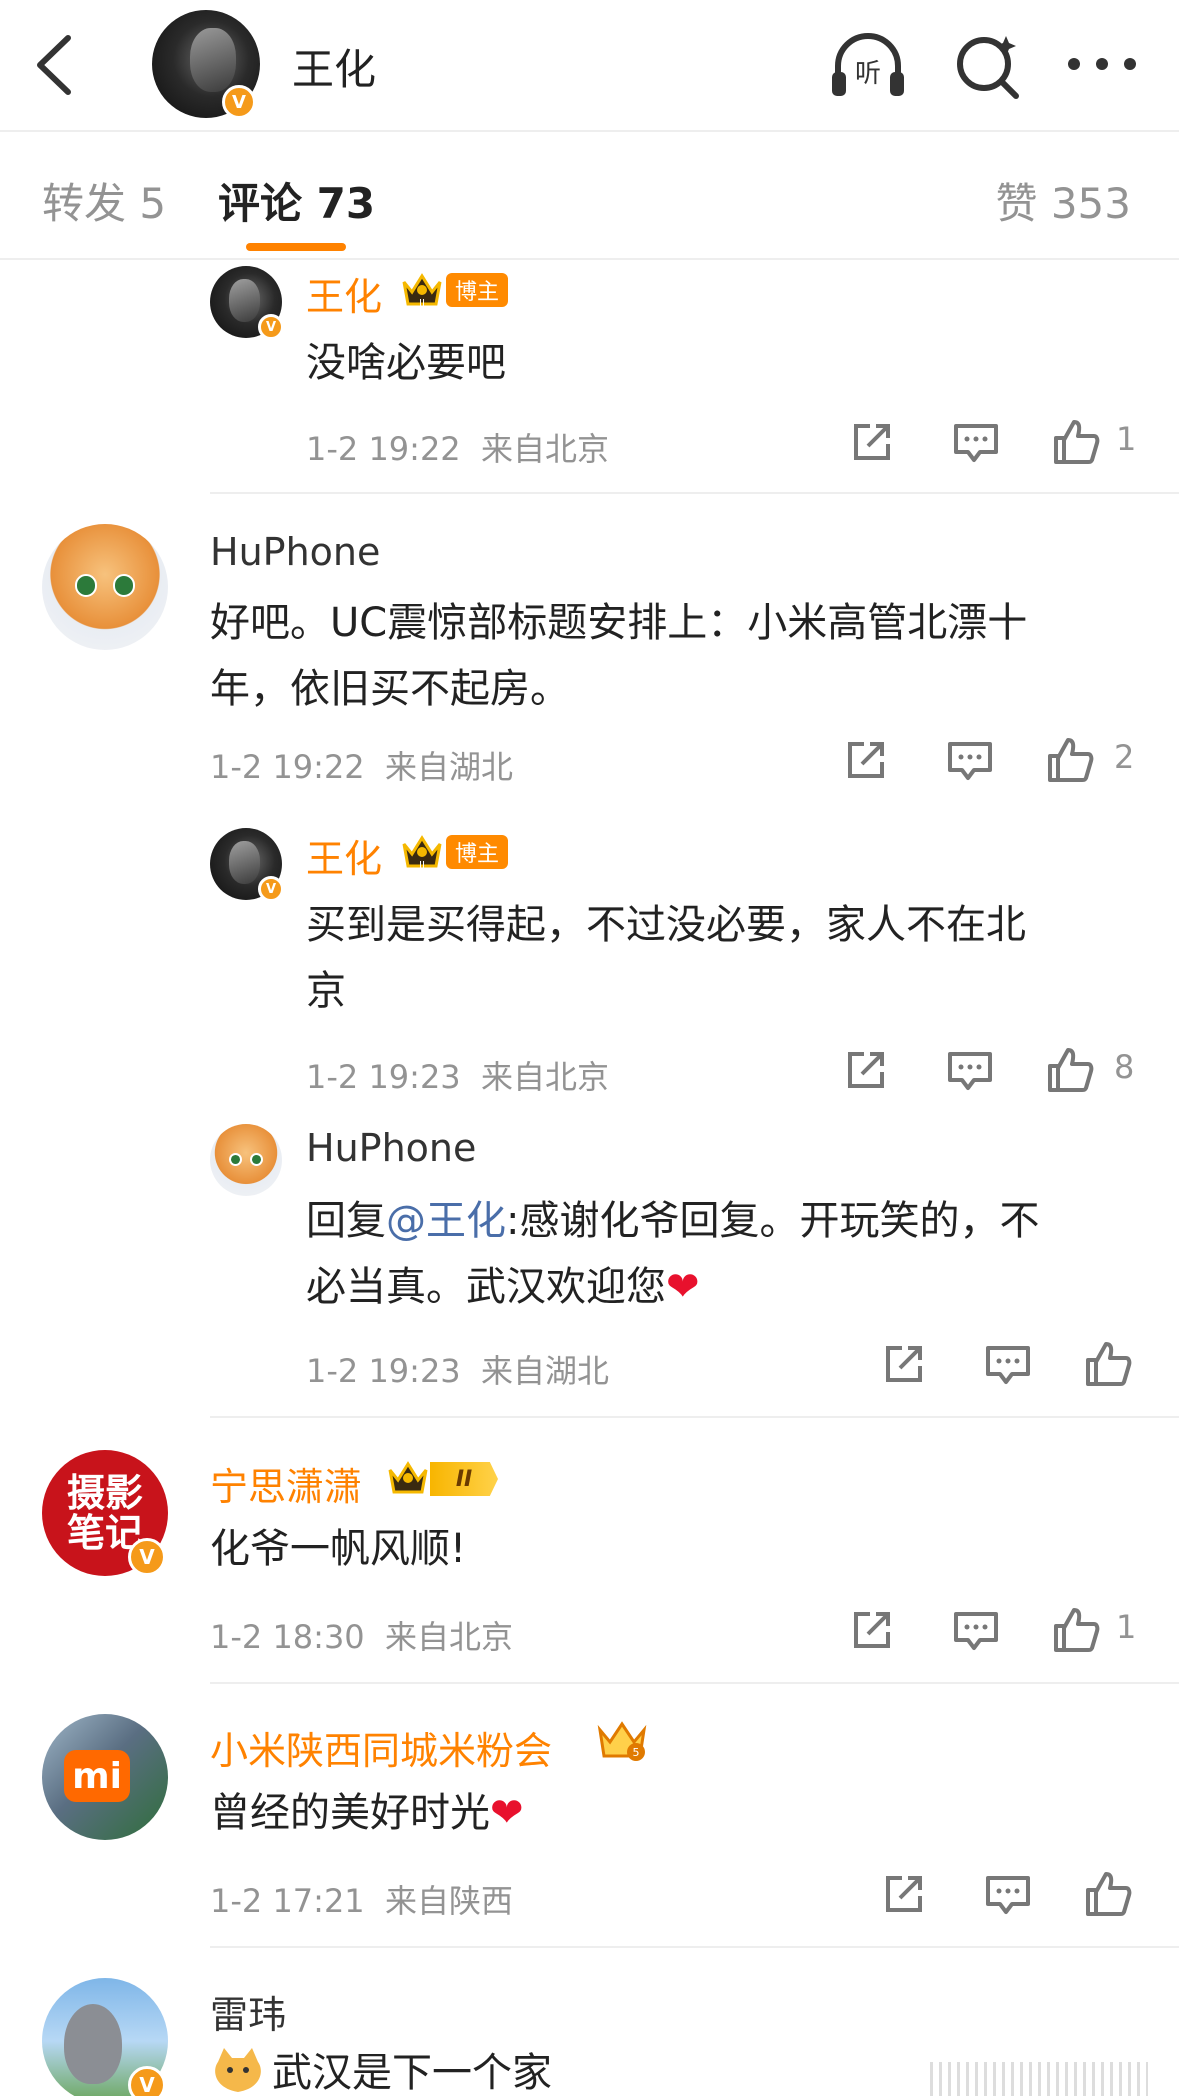 The height and width of the screenshot is (2096, 1179). What do you see at coordinates (1063, 200) in the screenshot?
I see `tab-like: 赞 353` at bounding box center [1063, 200].